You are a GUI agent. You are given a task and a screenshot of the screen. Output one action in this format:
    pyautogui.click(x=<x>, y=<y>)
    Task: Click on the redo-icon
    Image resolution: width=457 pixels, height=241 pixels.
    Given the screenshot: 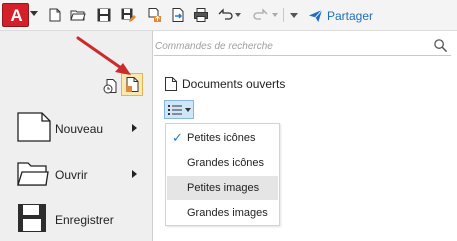 What is the action you would take?
    pyautogui.click(x=261, y=15)
    